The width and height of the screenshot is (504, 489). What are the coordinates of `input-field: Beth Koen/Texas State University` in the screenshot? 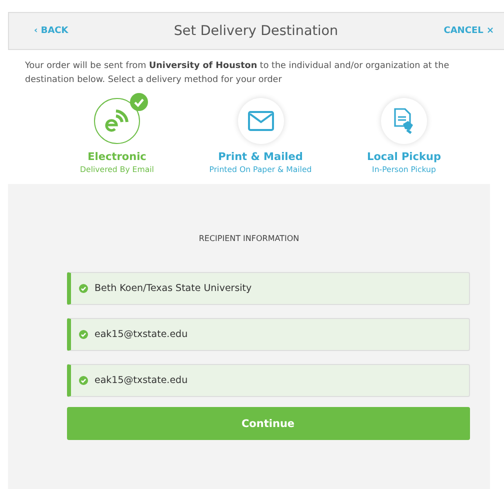 It's located at (268, 288).